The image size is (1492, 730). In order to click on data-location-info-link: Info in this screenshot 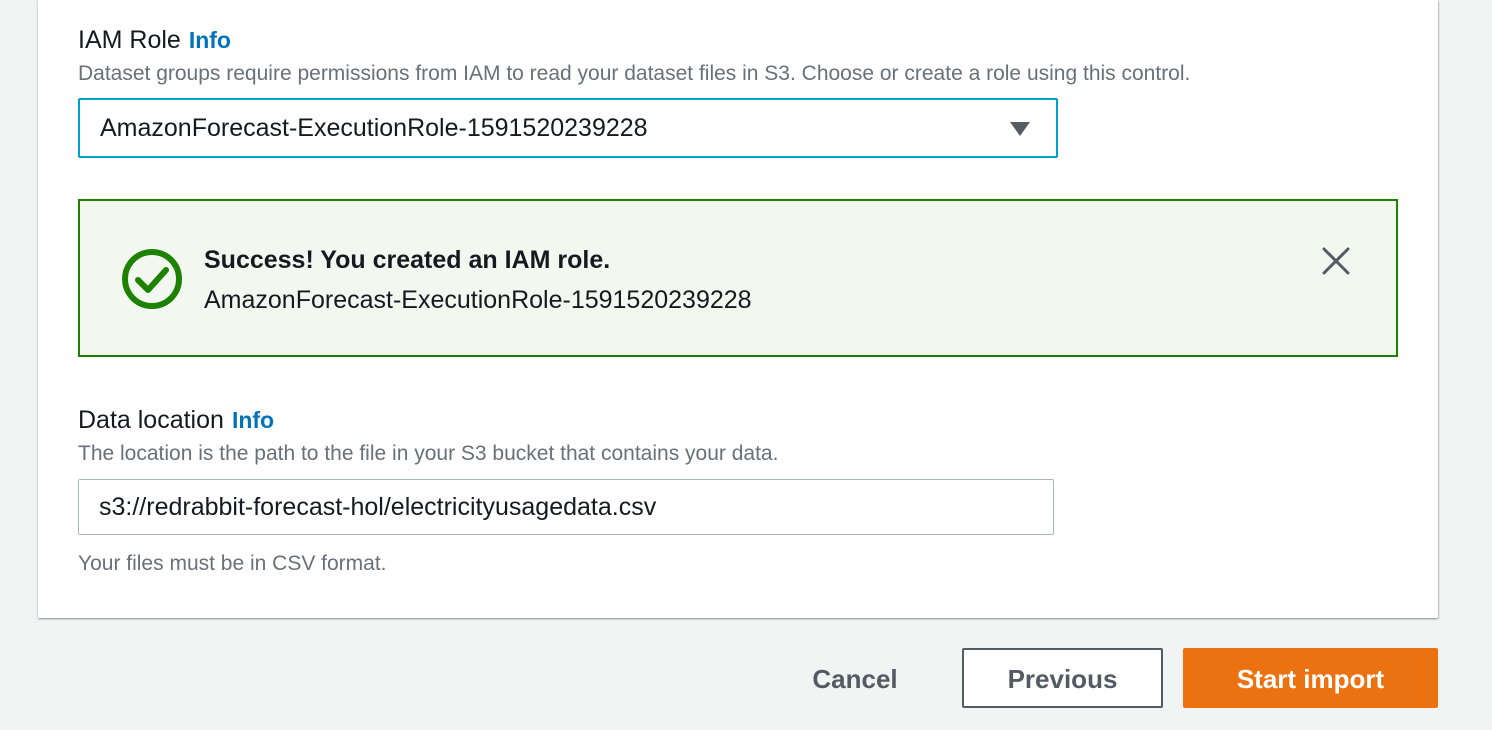, I will do `click(253, 420)`.